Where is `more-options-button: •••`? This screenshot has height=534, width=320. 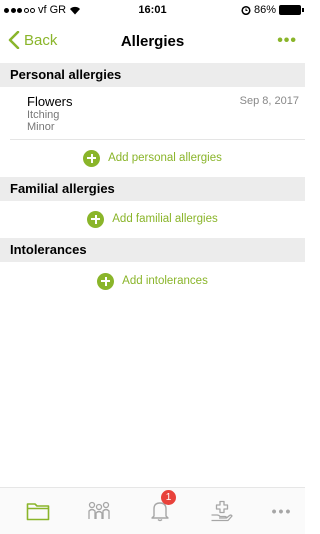
more-options-button: ••• is located at coordinates (287, 41).